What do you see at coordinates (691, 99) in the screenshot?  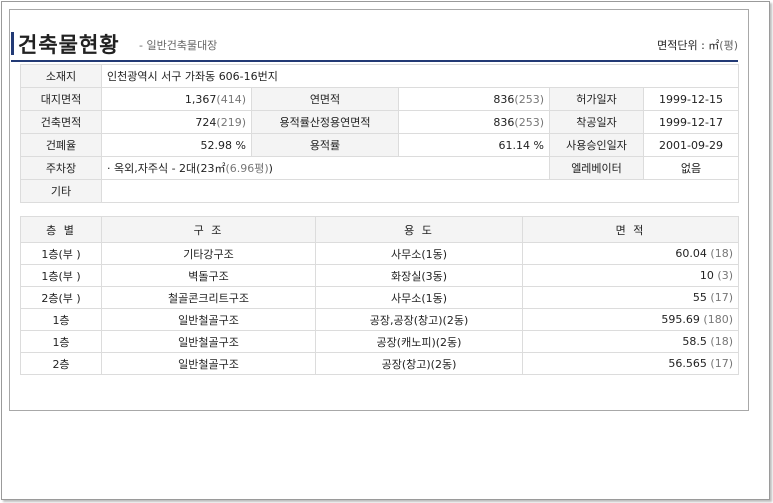 I see `permit-date-value: 1999-12-15` at bounding box center [691, 99].